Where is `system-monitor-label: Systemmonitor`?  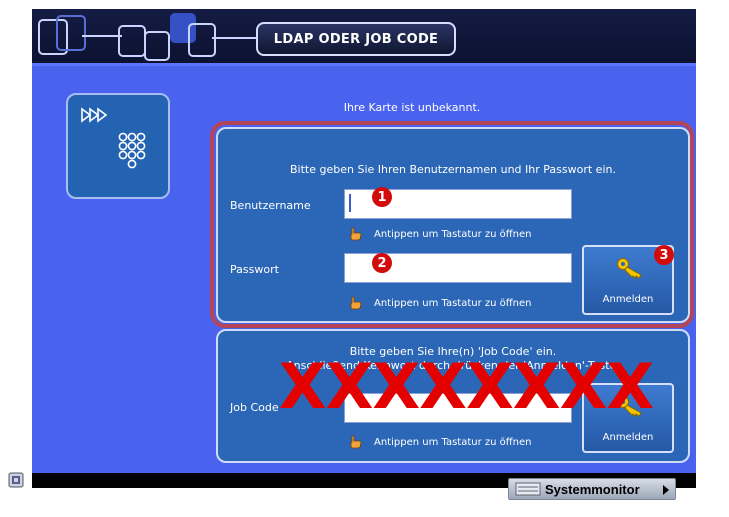
system-monitor-label: Systemmonitor is located at coordinates (592, 489).